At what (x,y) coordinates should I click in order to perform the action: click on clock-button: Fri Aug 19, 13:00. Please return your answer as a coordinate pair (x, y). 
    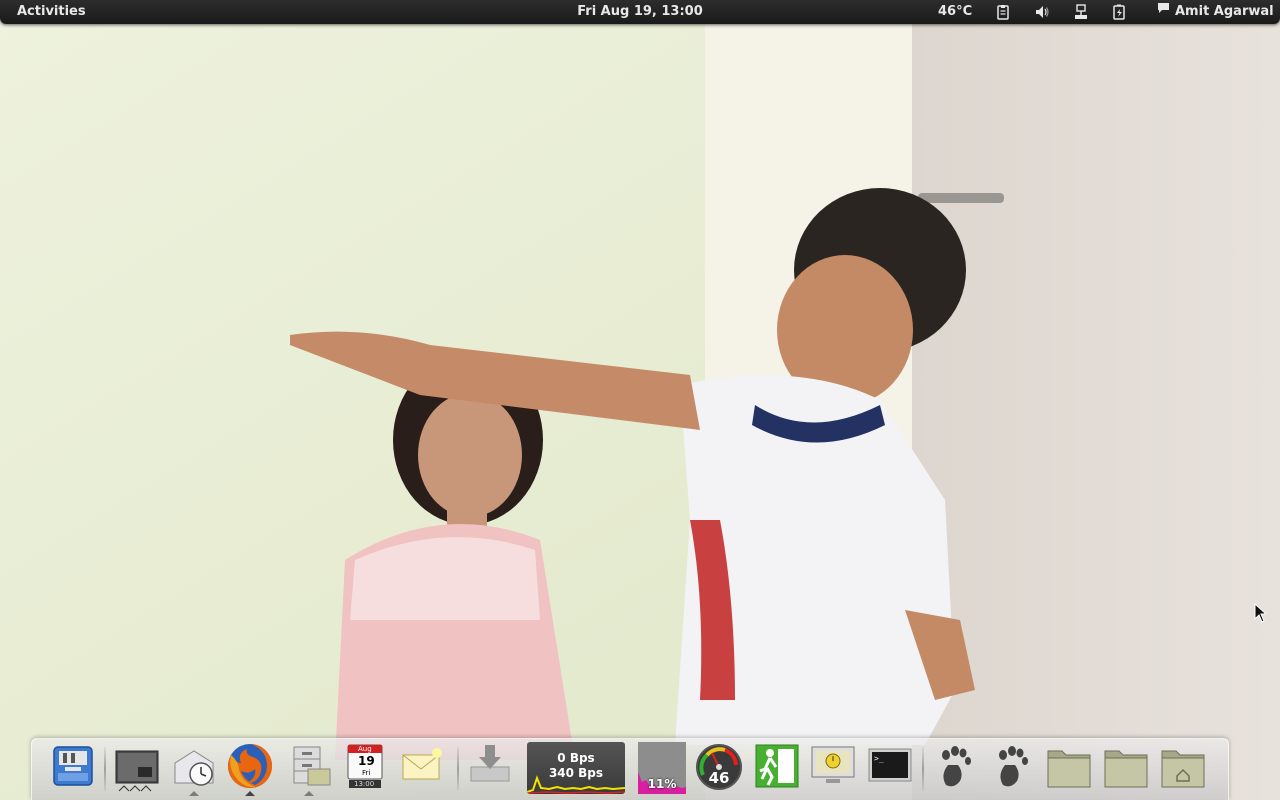
    Looking at the image, I should click on (640, 11).